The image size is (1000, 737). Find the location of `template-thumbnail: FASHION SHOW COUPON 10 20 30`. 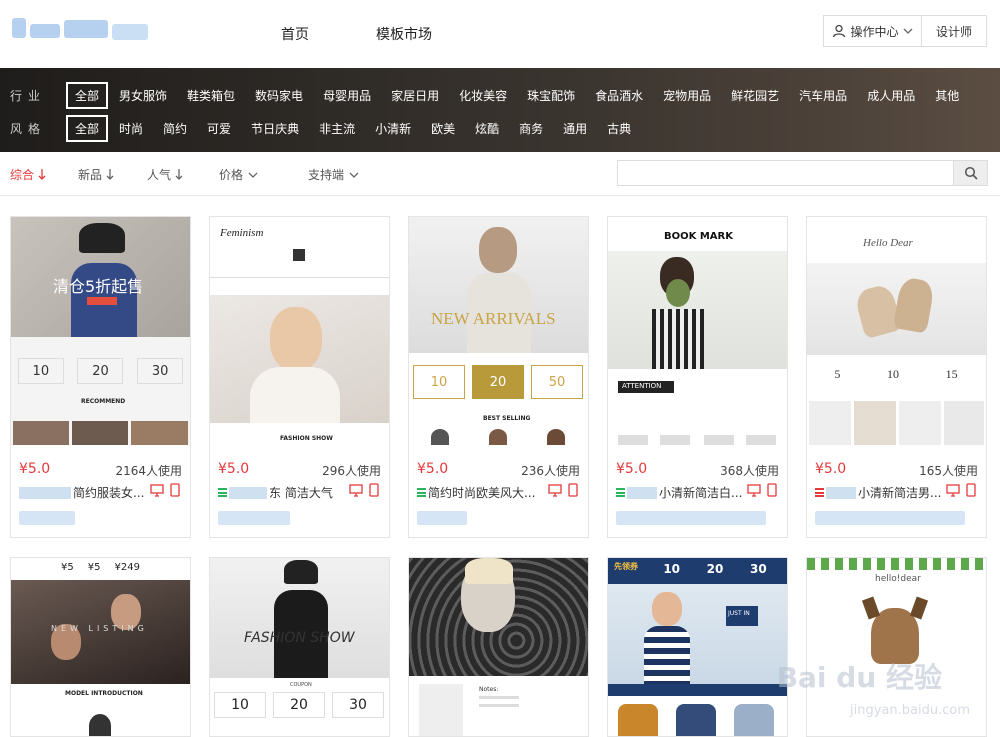

template-thumbnail: FASHION SHOW COUPON 10 20 30 is located at coordinates (299, 647).